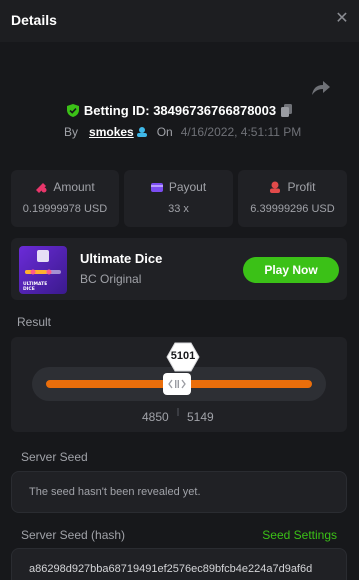 The image size is (359, 580). Describe the element at coordinates (141, 132) in the screenshot. I see `user-badge-icon` at that location.